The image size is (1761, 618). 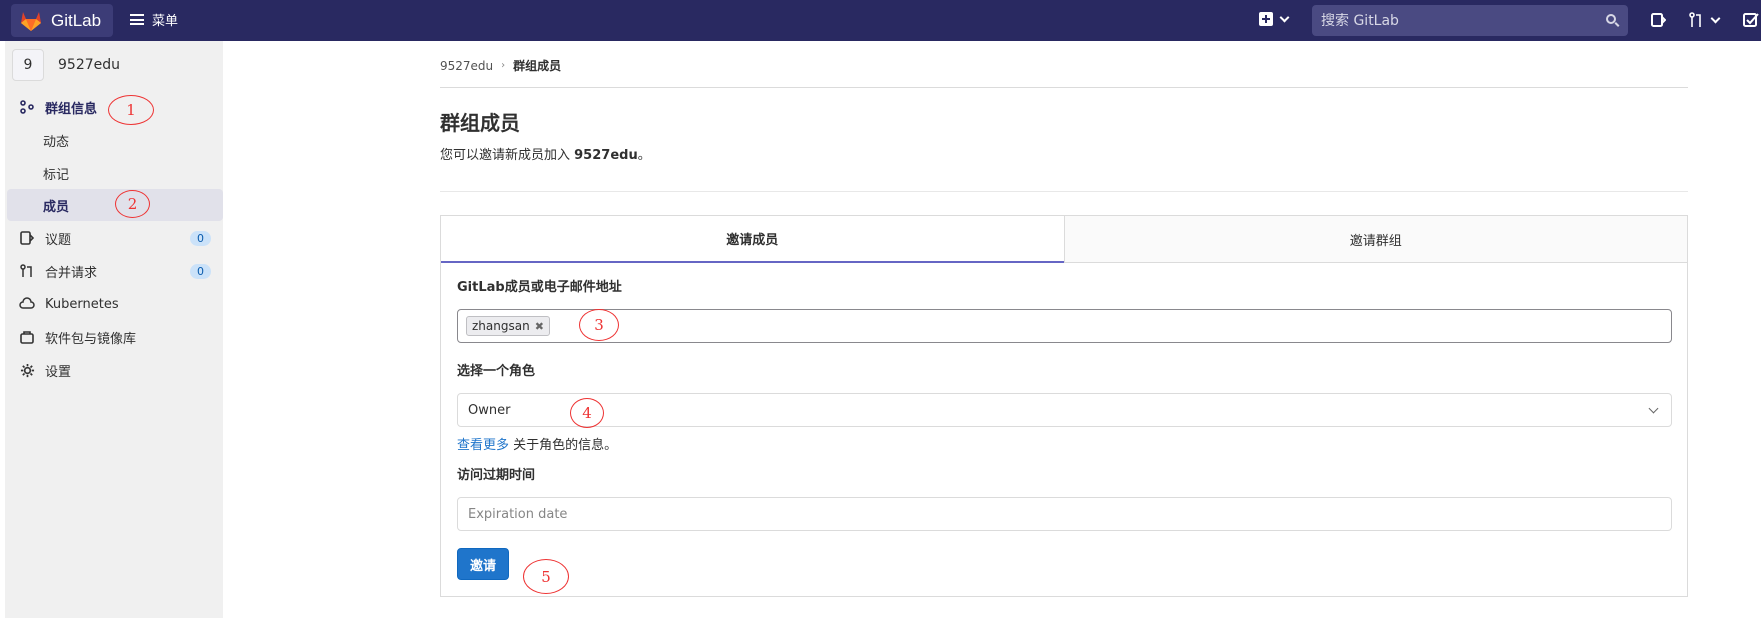 What do you see at coordinates (200, 271) in the screenshot?
I see `merge-requests-count-badge: 0` at bounding box center [200, 271].